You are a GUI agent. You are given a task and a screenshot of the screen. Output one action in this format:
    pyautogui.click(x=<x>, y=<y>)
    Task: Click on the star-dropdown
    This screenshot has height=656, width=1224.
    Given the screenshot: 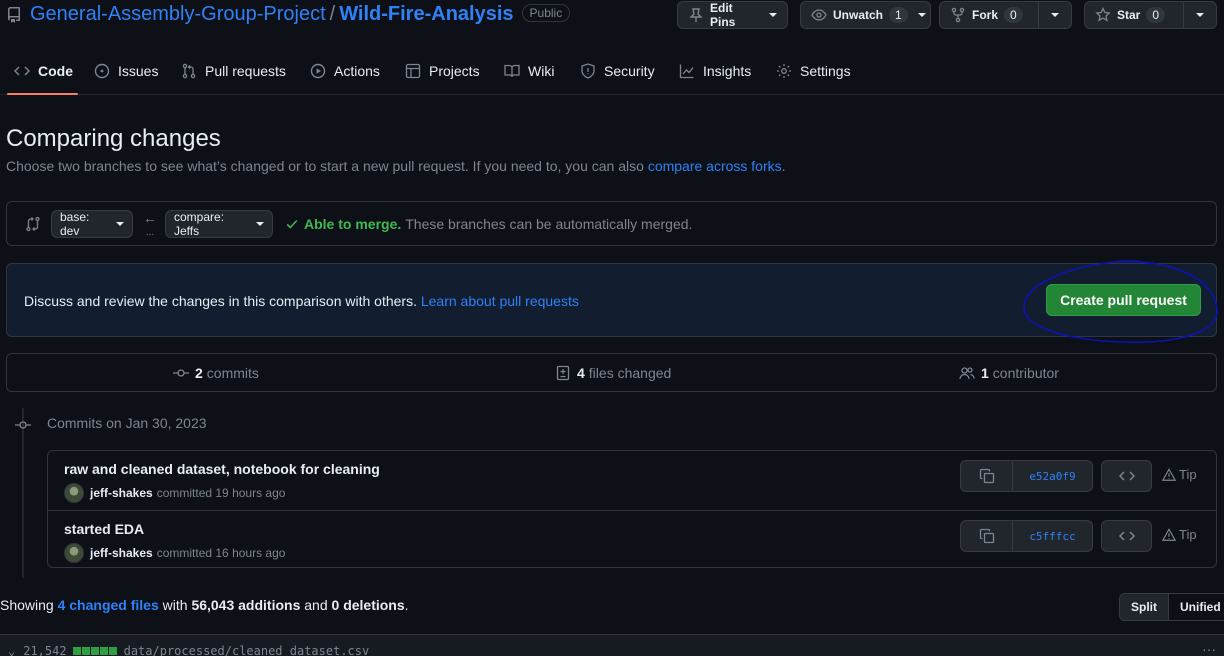 What is the action you would take?
    pyautogui.click(x=1199, y=15)
    